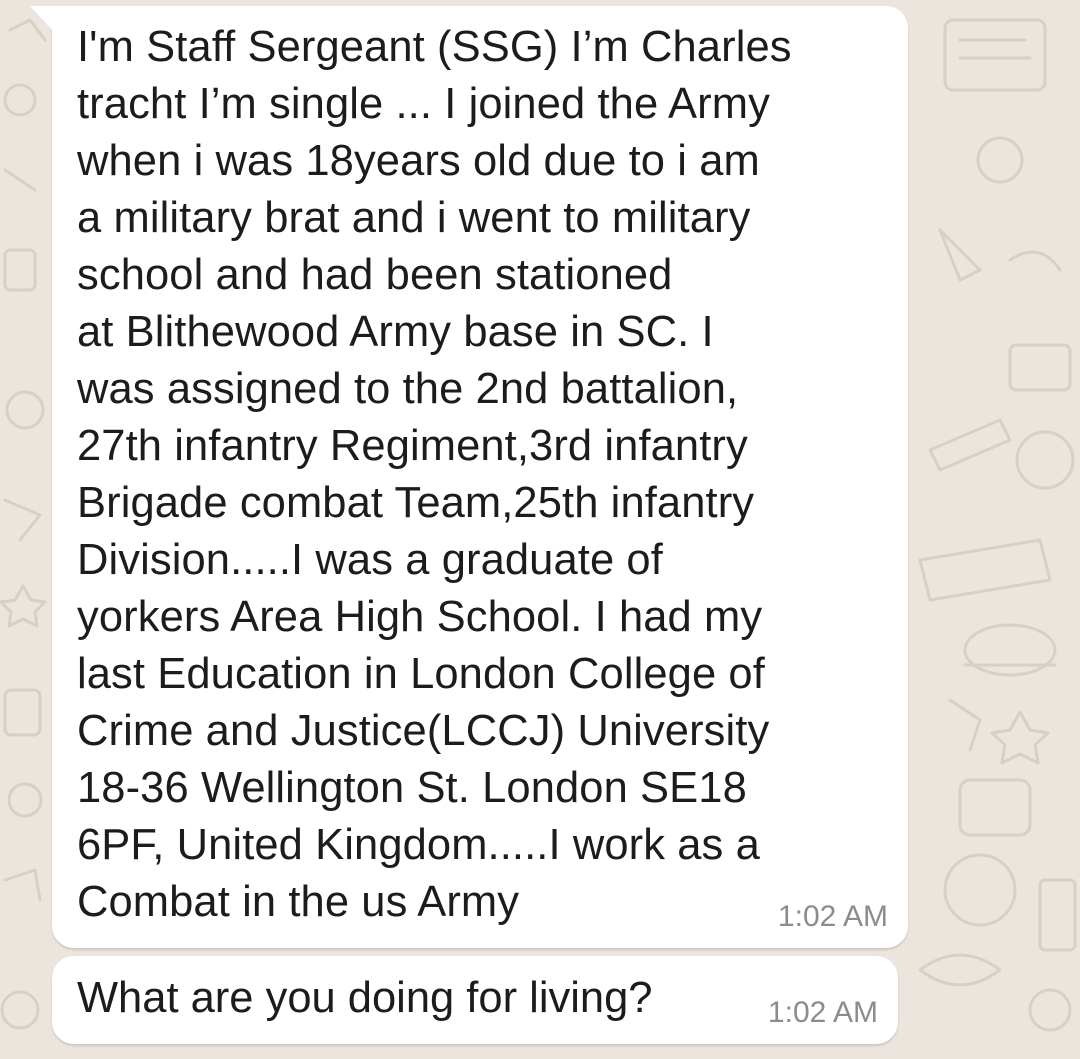 This screenshot has height=1059, width=1080. What do you see at coordinates (42, 19) in the screenshot?
I see `bubble-tail` at bounding box center [42, 19].